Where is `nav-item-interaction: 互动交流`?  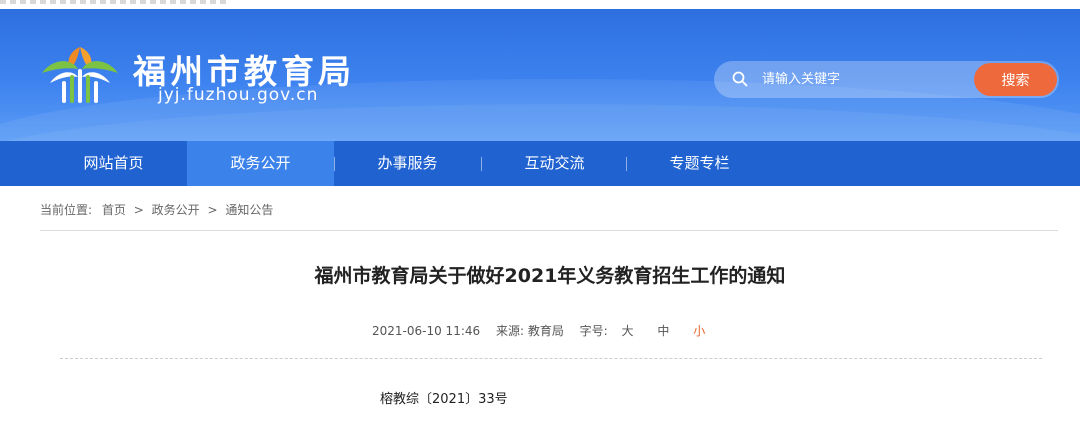 nav-item-interaction: 互动交流 is located at coordinates (554, 163).